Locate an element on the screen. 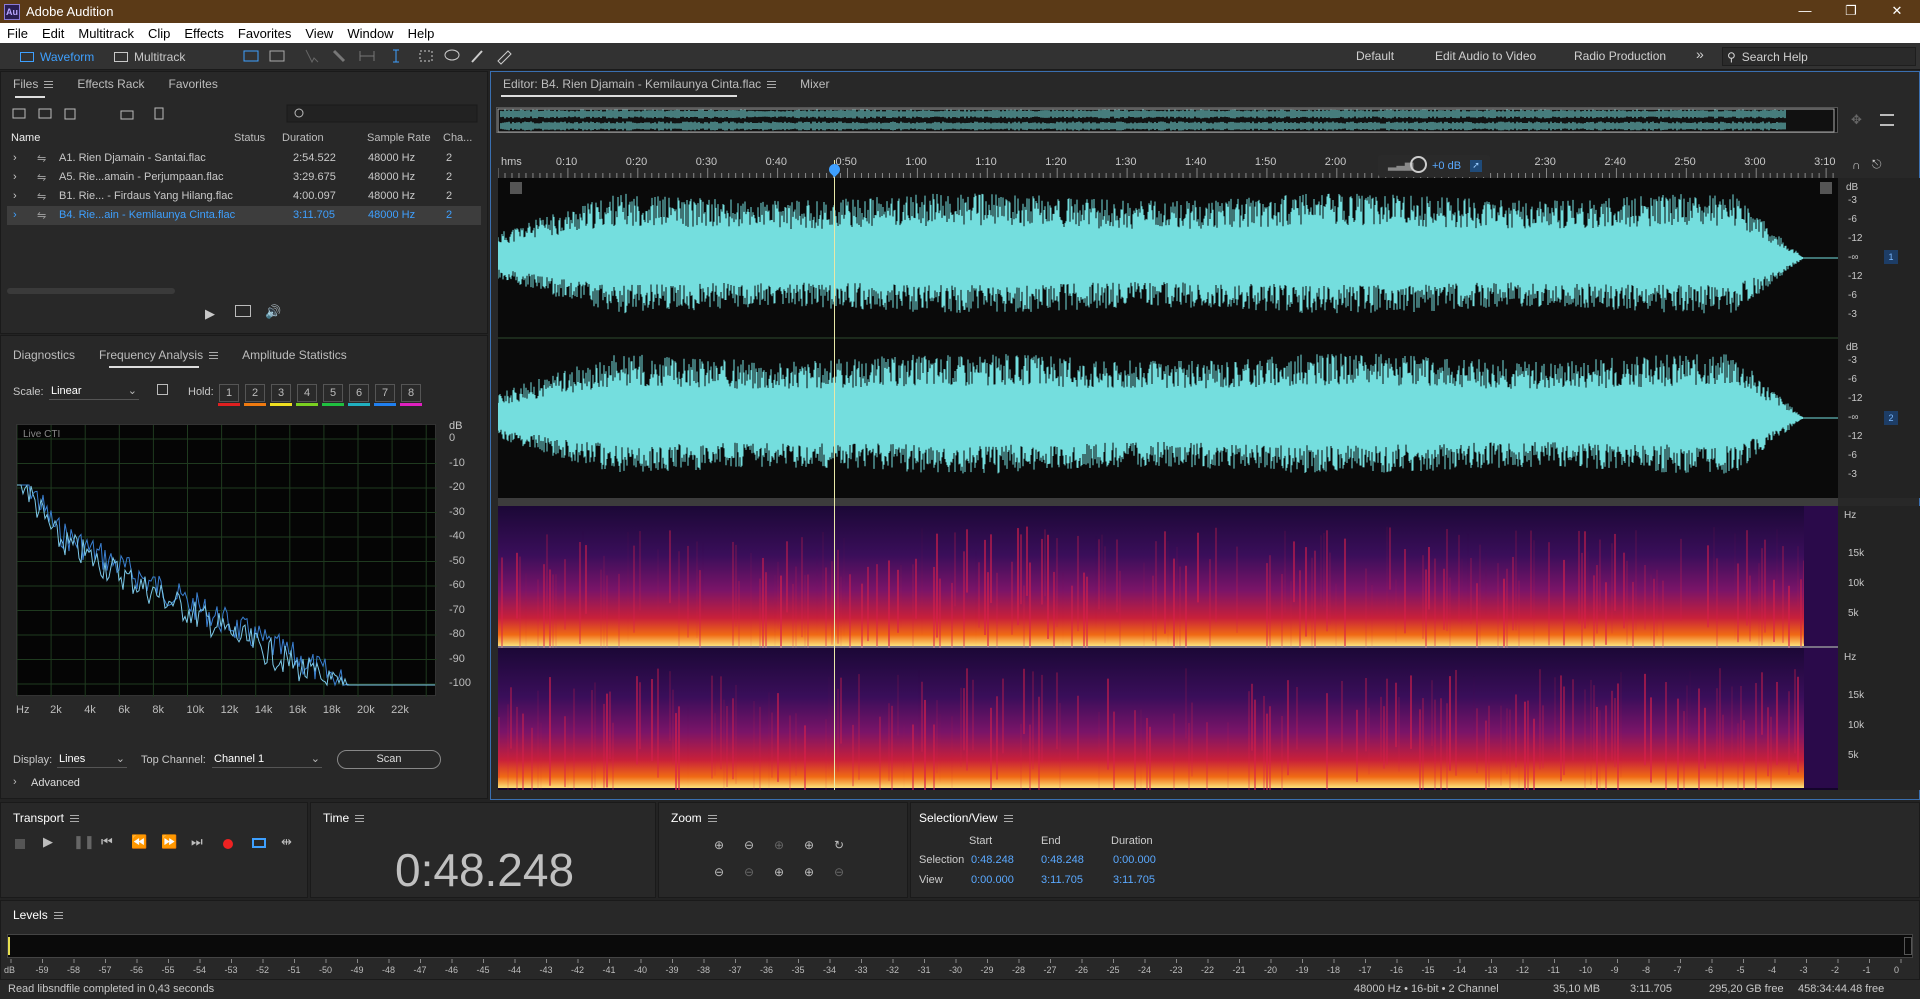 This screenshot has height=999, width=1920. to-start-button: ⏮ is located at coordinates (107, 842).